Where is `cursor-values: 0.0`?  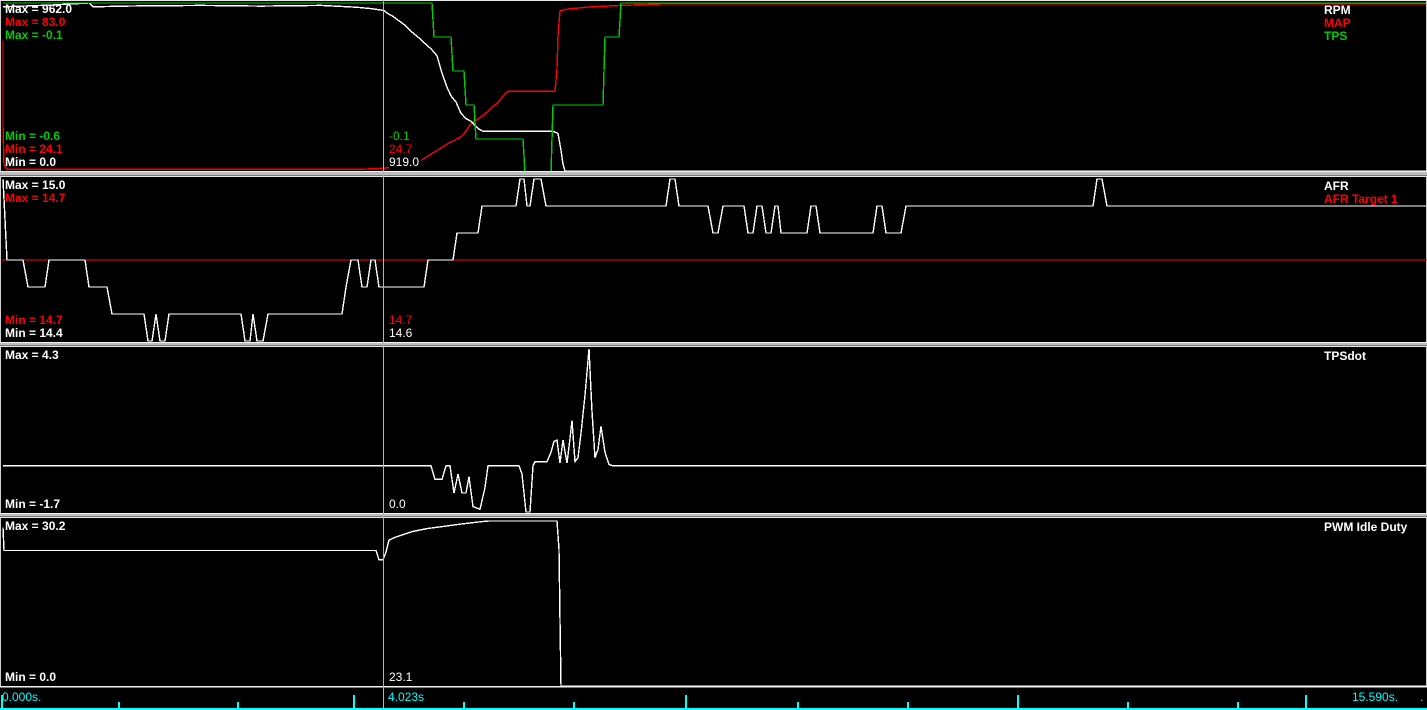 cursor-values: 0.0 is located at coordinates (398, 504).